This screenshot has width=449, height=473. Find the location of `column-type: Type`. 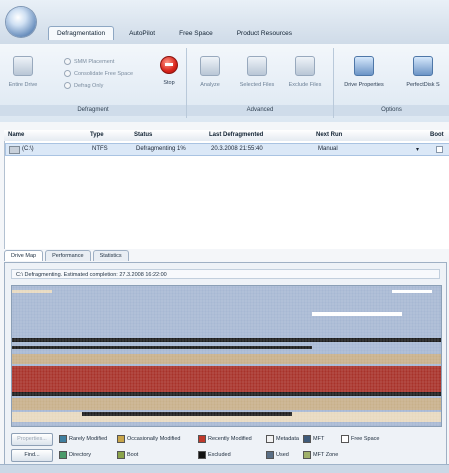

column-type: Type is located at coordinates (97, 135).